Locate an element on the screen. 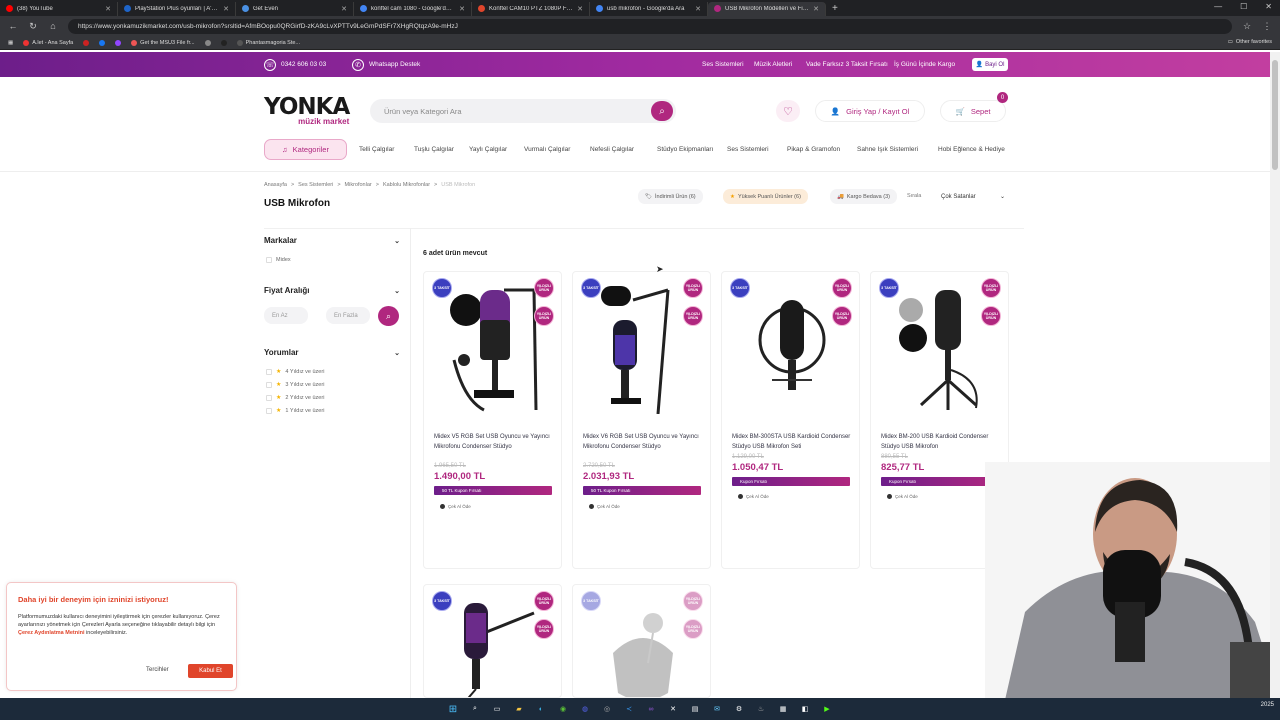 The width and height of the screenshot is (1280, 720). review-option: ★ 2 Yıldız ve üzeri is located at coordinates (295, 397).